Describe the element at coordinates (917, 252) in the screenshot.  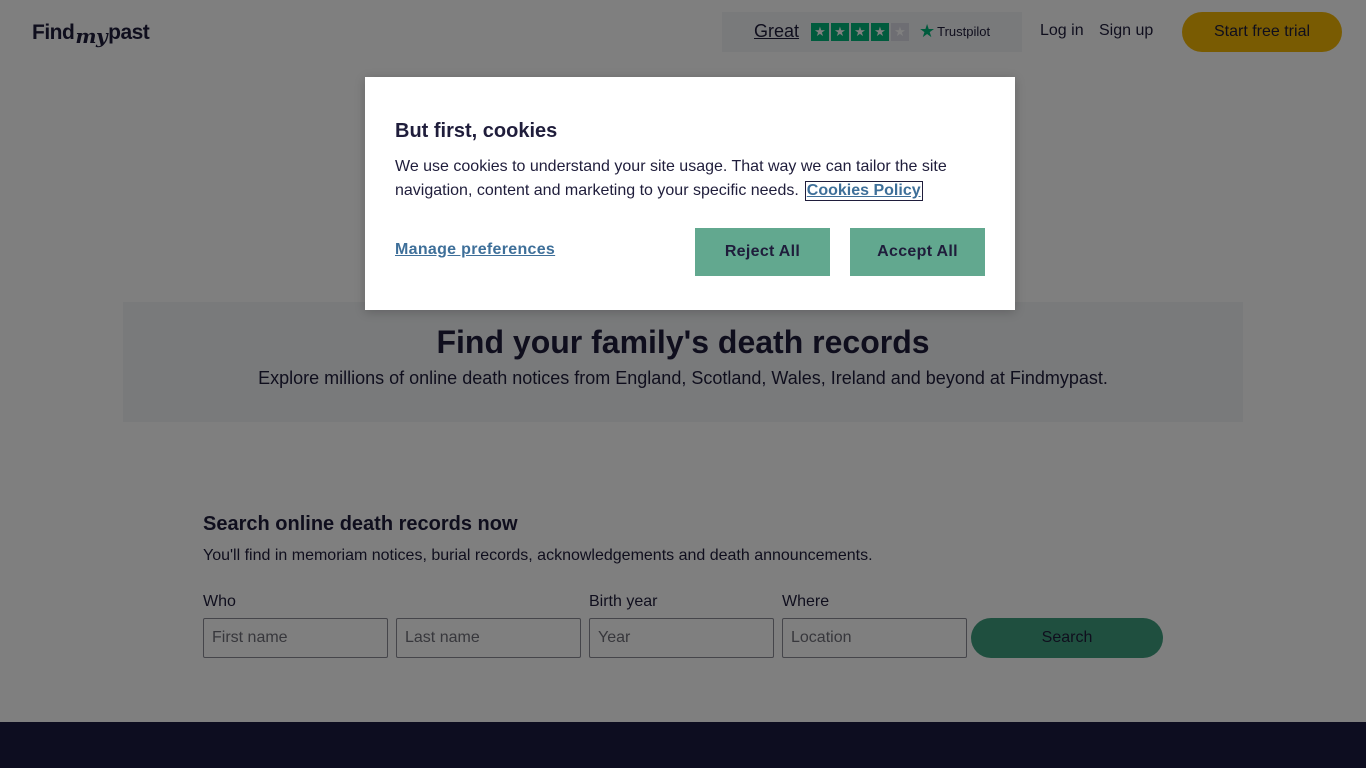
I see `accept-all-button: Accept All` at that location.